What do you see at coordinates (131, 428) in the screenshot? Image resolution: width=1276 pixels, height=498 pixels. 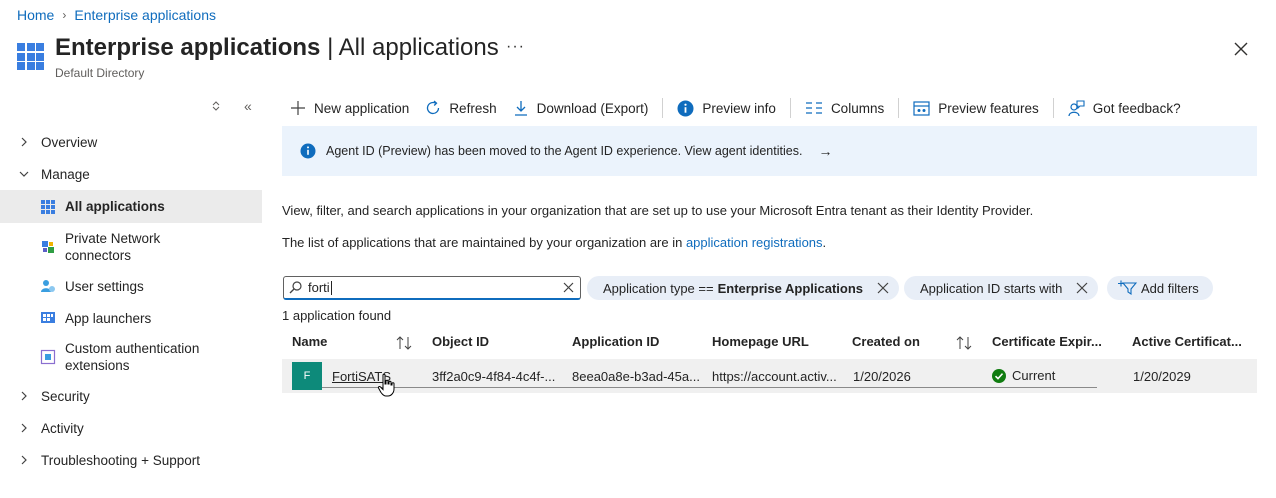 I see `sidebar-item-activity: Activity` at bounding box center [131, 428].